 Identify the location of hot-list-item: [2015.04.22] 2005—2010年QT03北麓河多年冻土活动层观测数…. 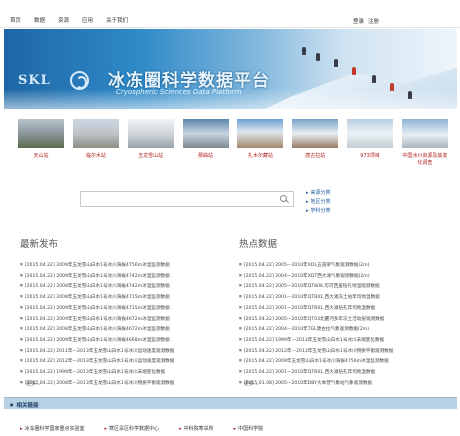
(346, 319).